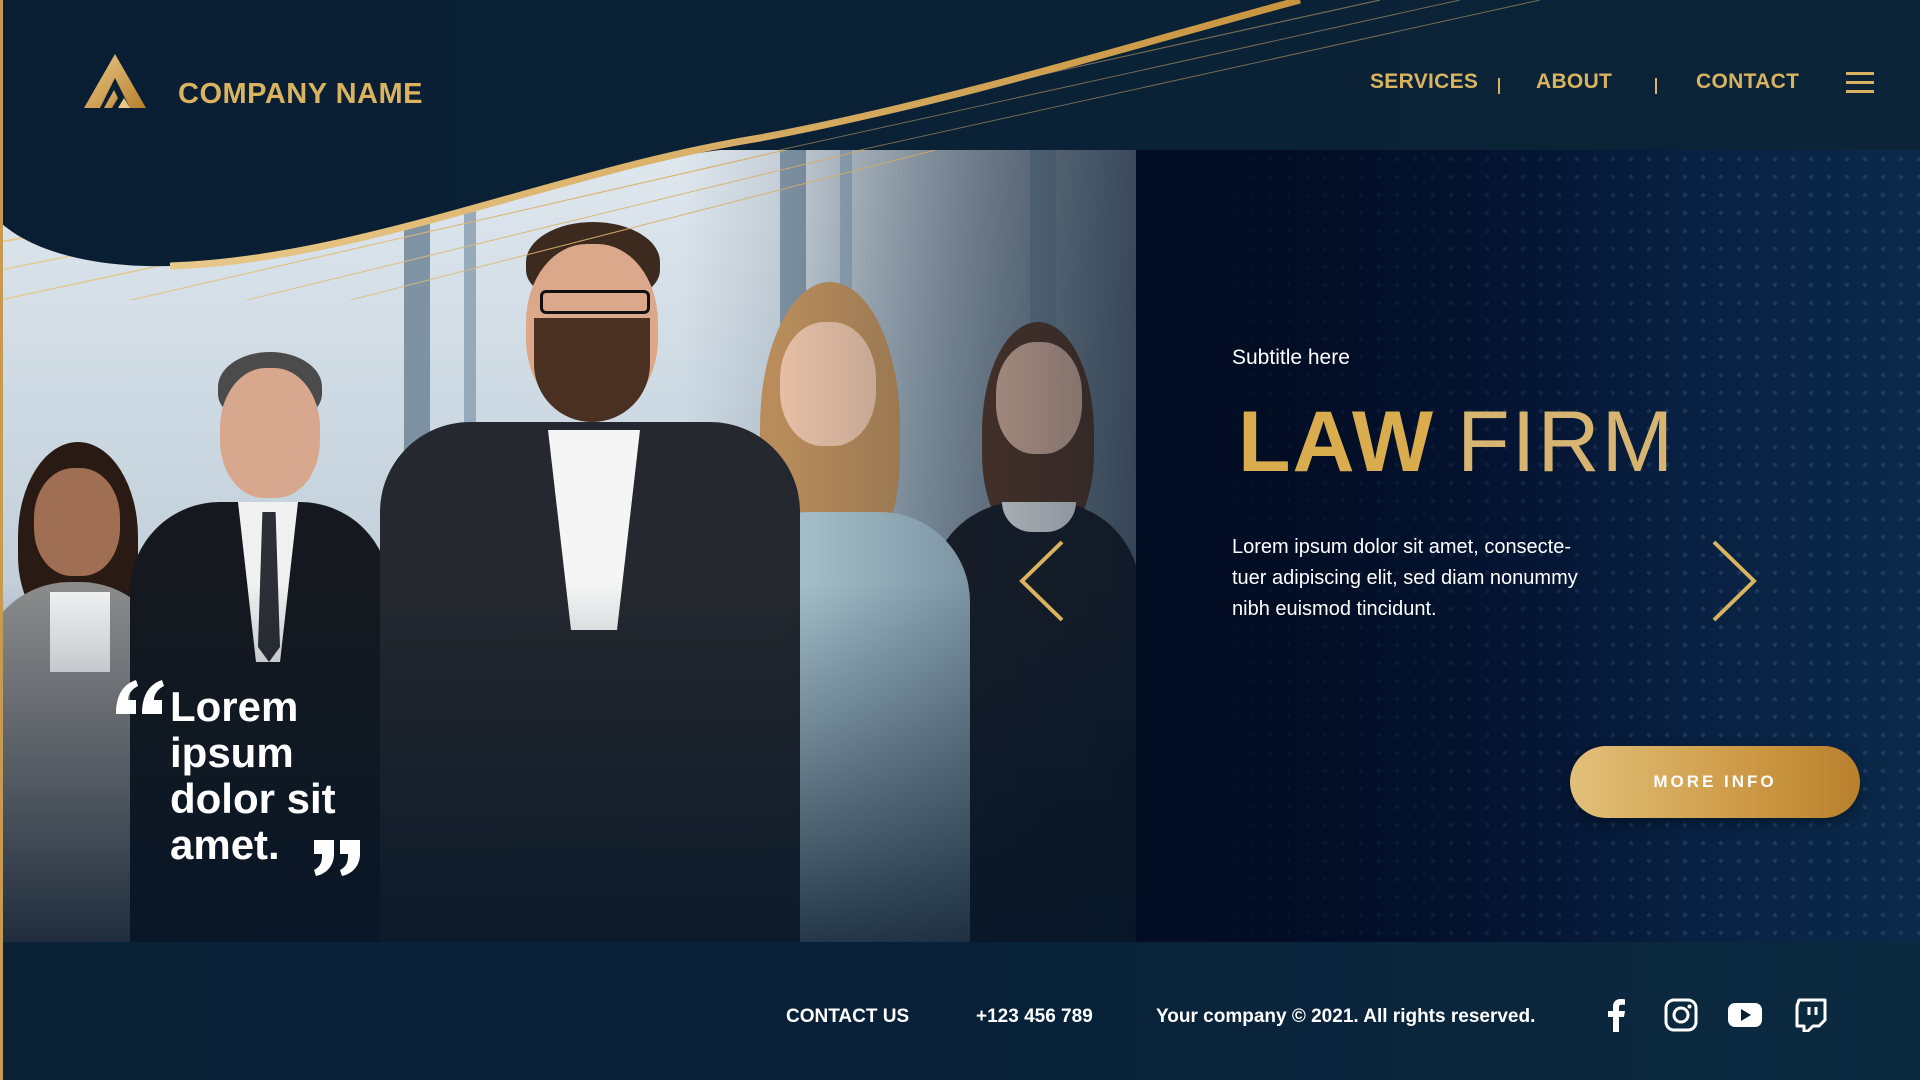  What do you see at coordinates (232, 752) in the screenshot?
I see `quote-line: ipsum` at bounding box center [232, 752].